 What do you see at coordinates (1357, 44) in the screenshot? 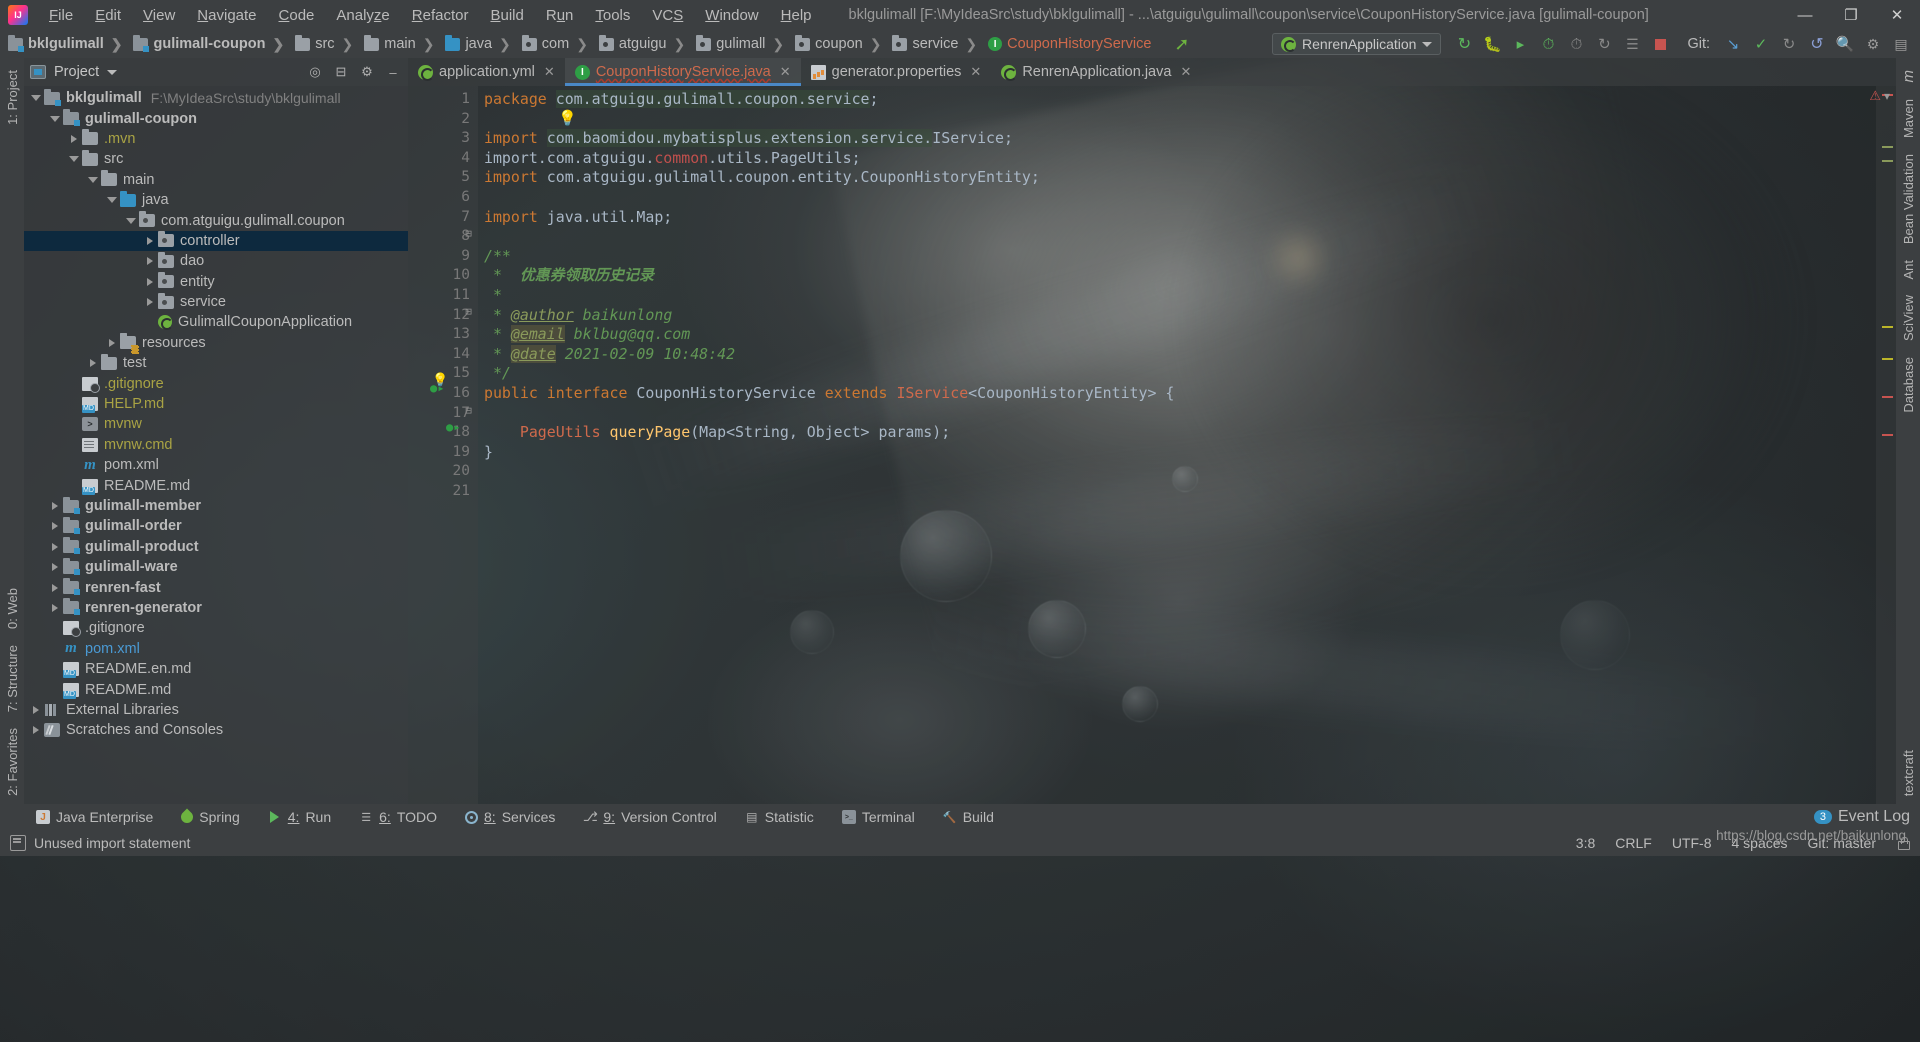
I see `run-configuration-selector: RenrenApplication` at bounding box center [1357, 44].